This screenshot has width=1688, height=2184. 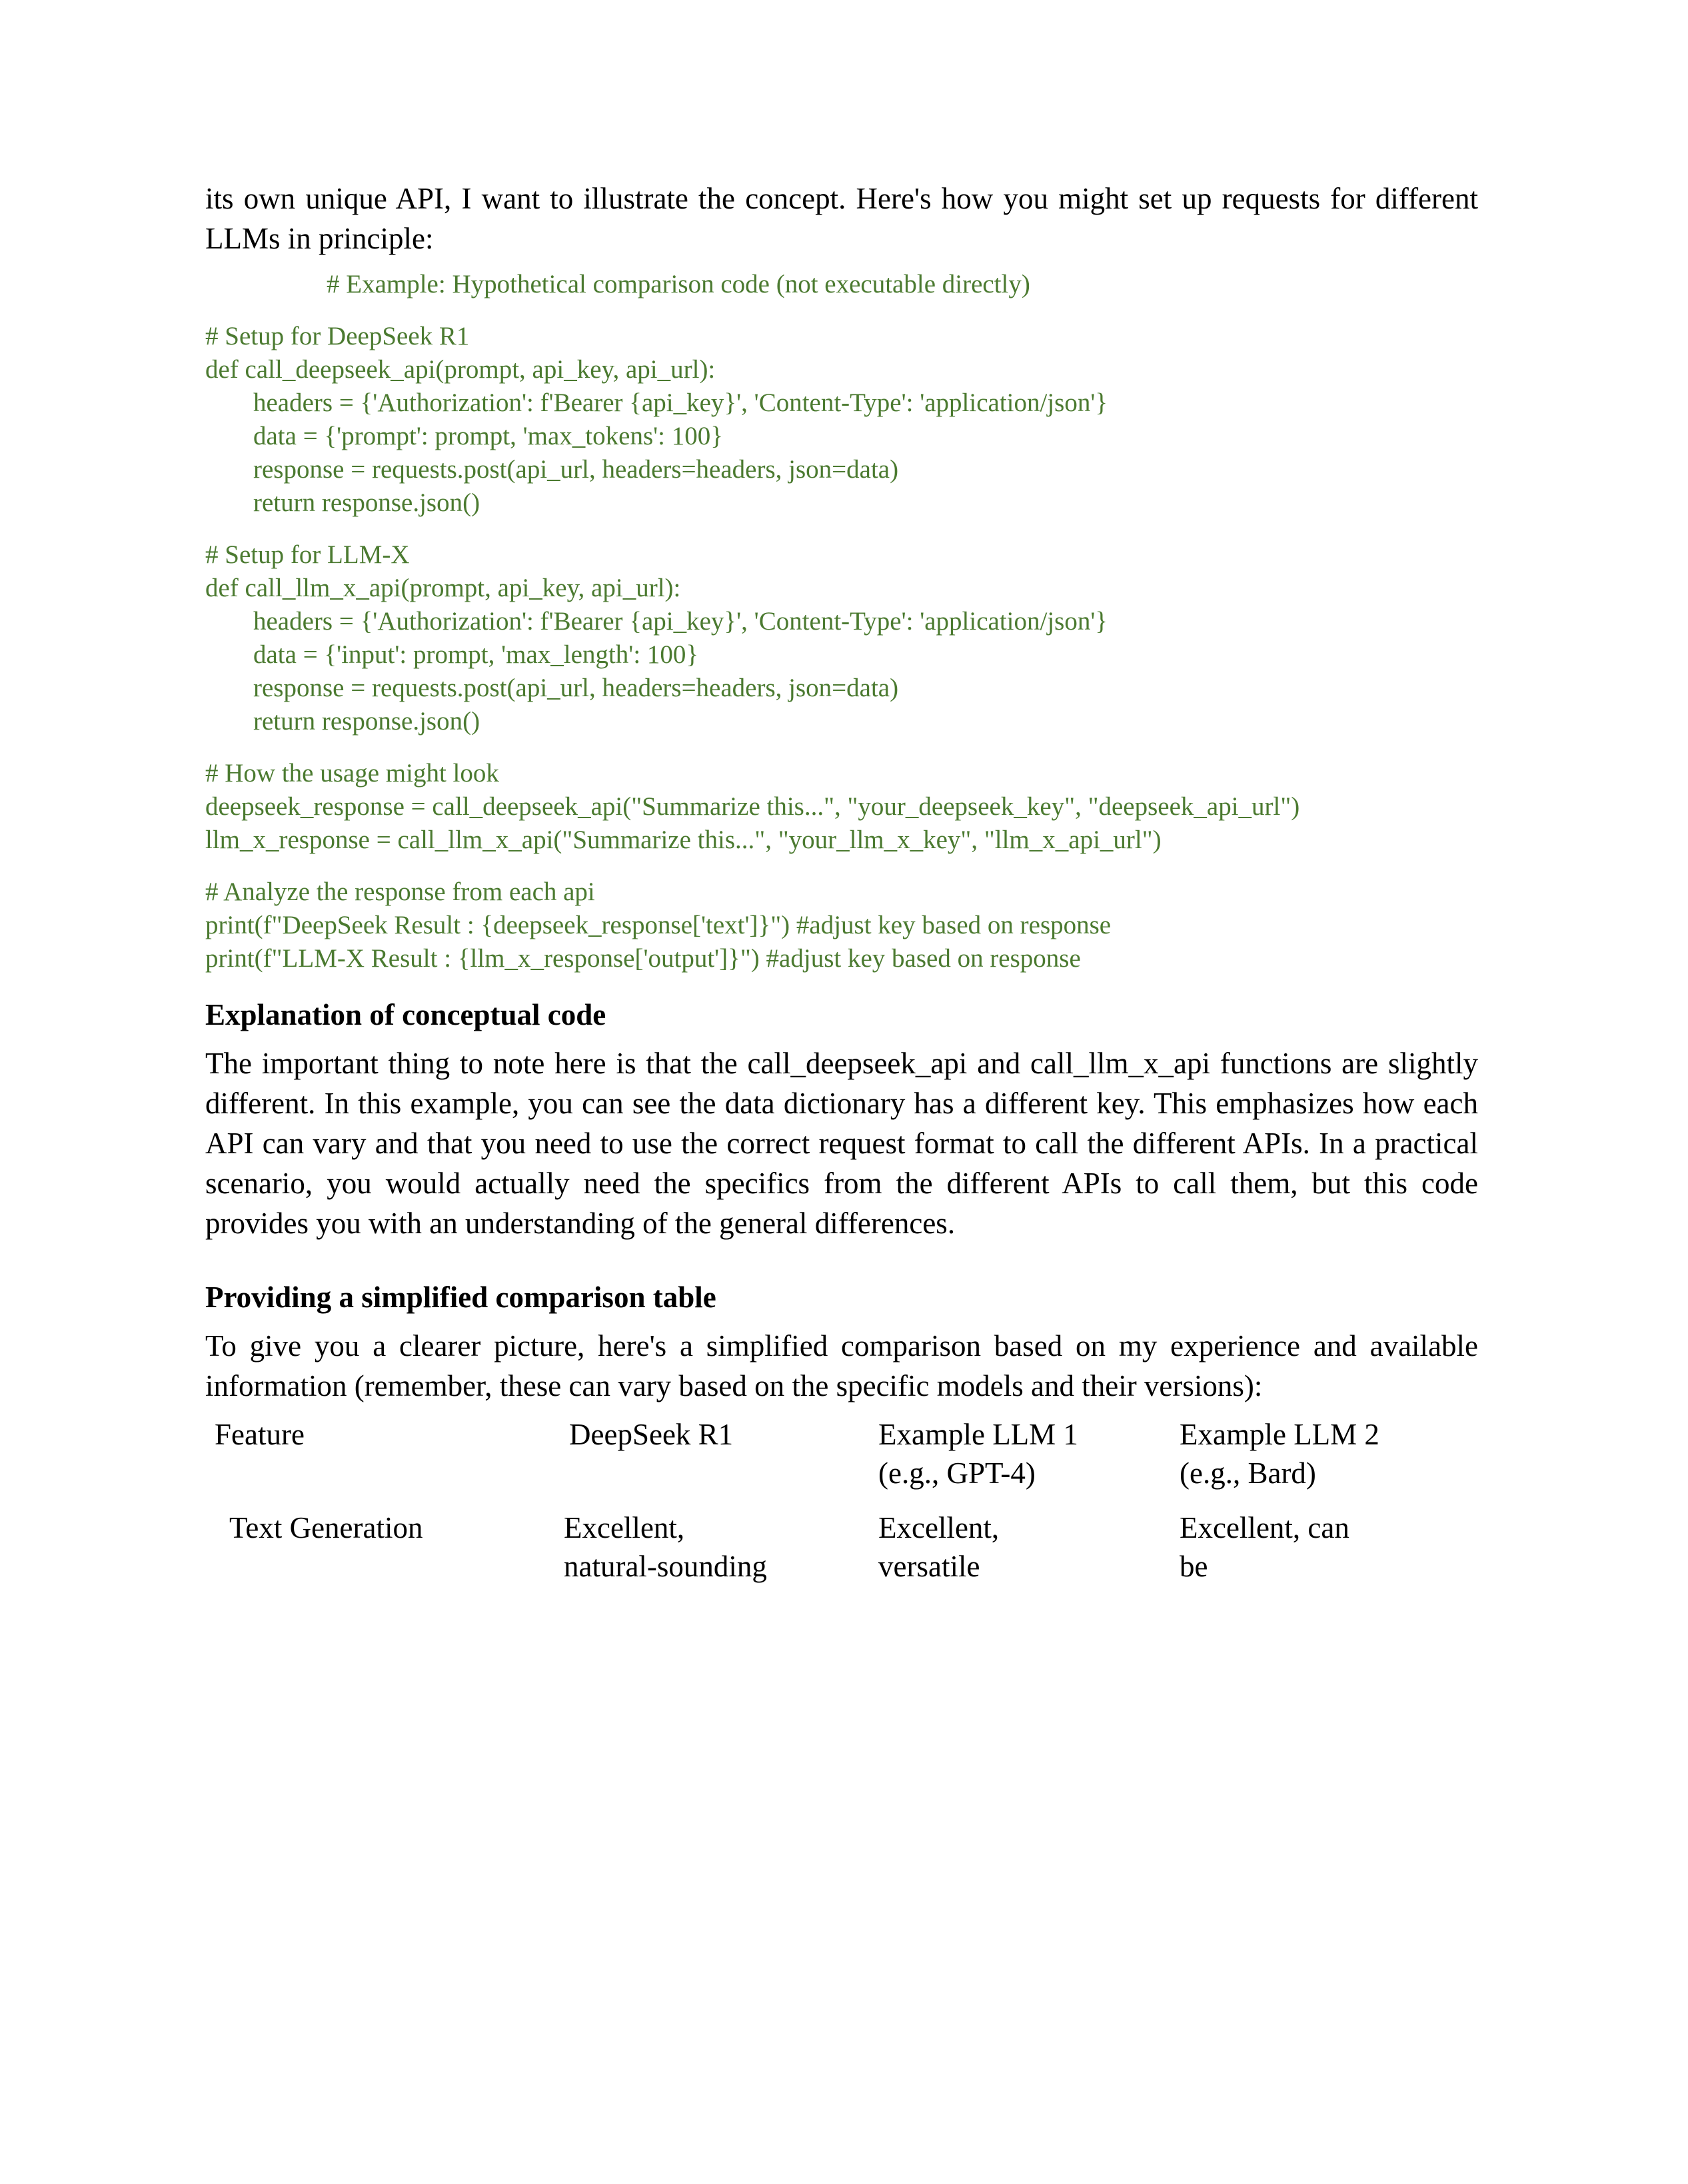 I want to click on table-cell-llm2-line1: Excellent, can, so click(x=1264, y=1527).